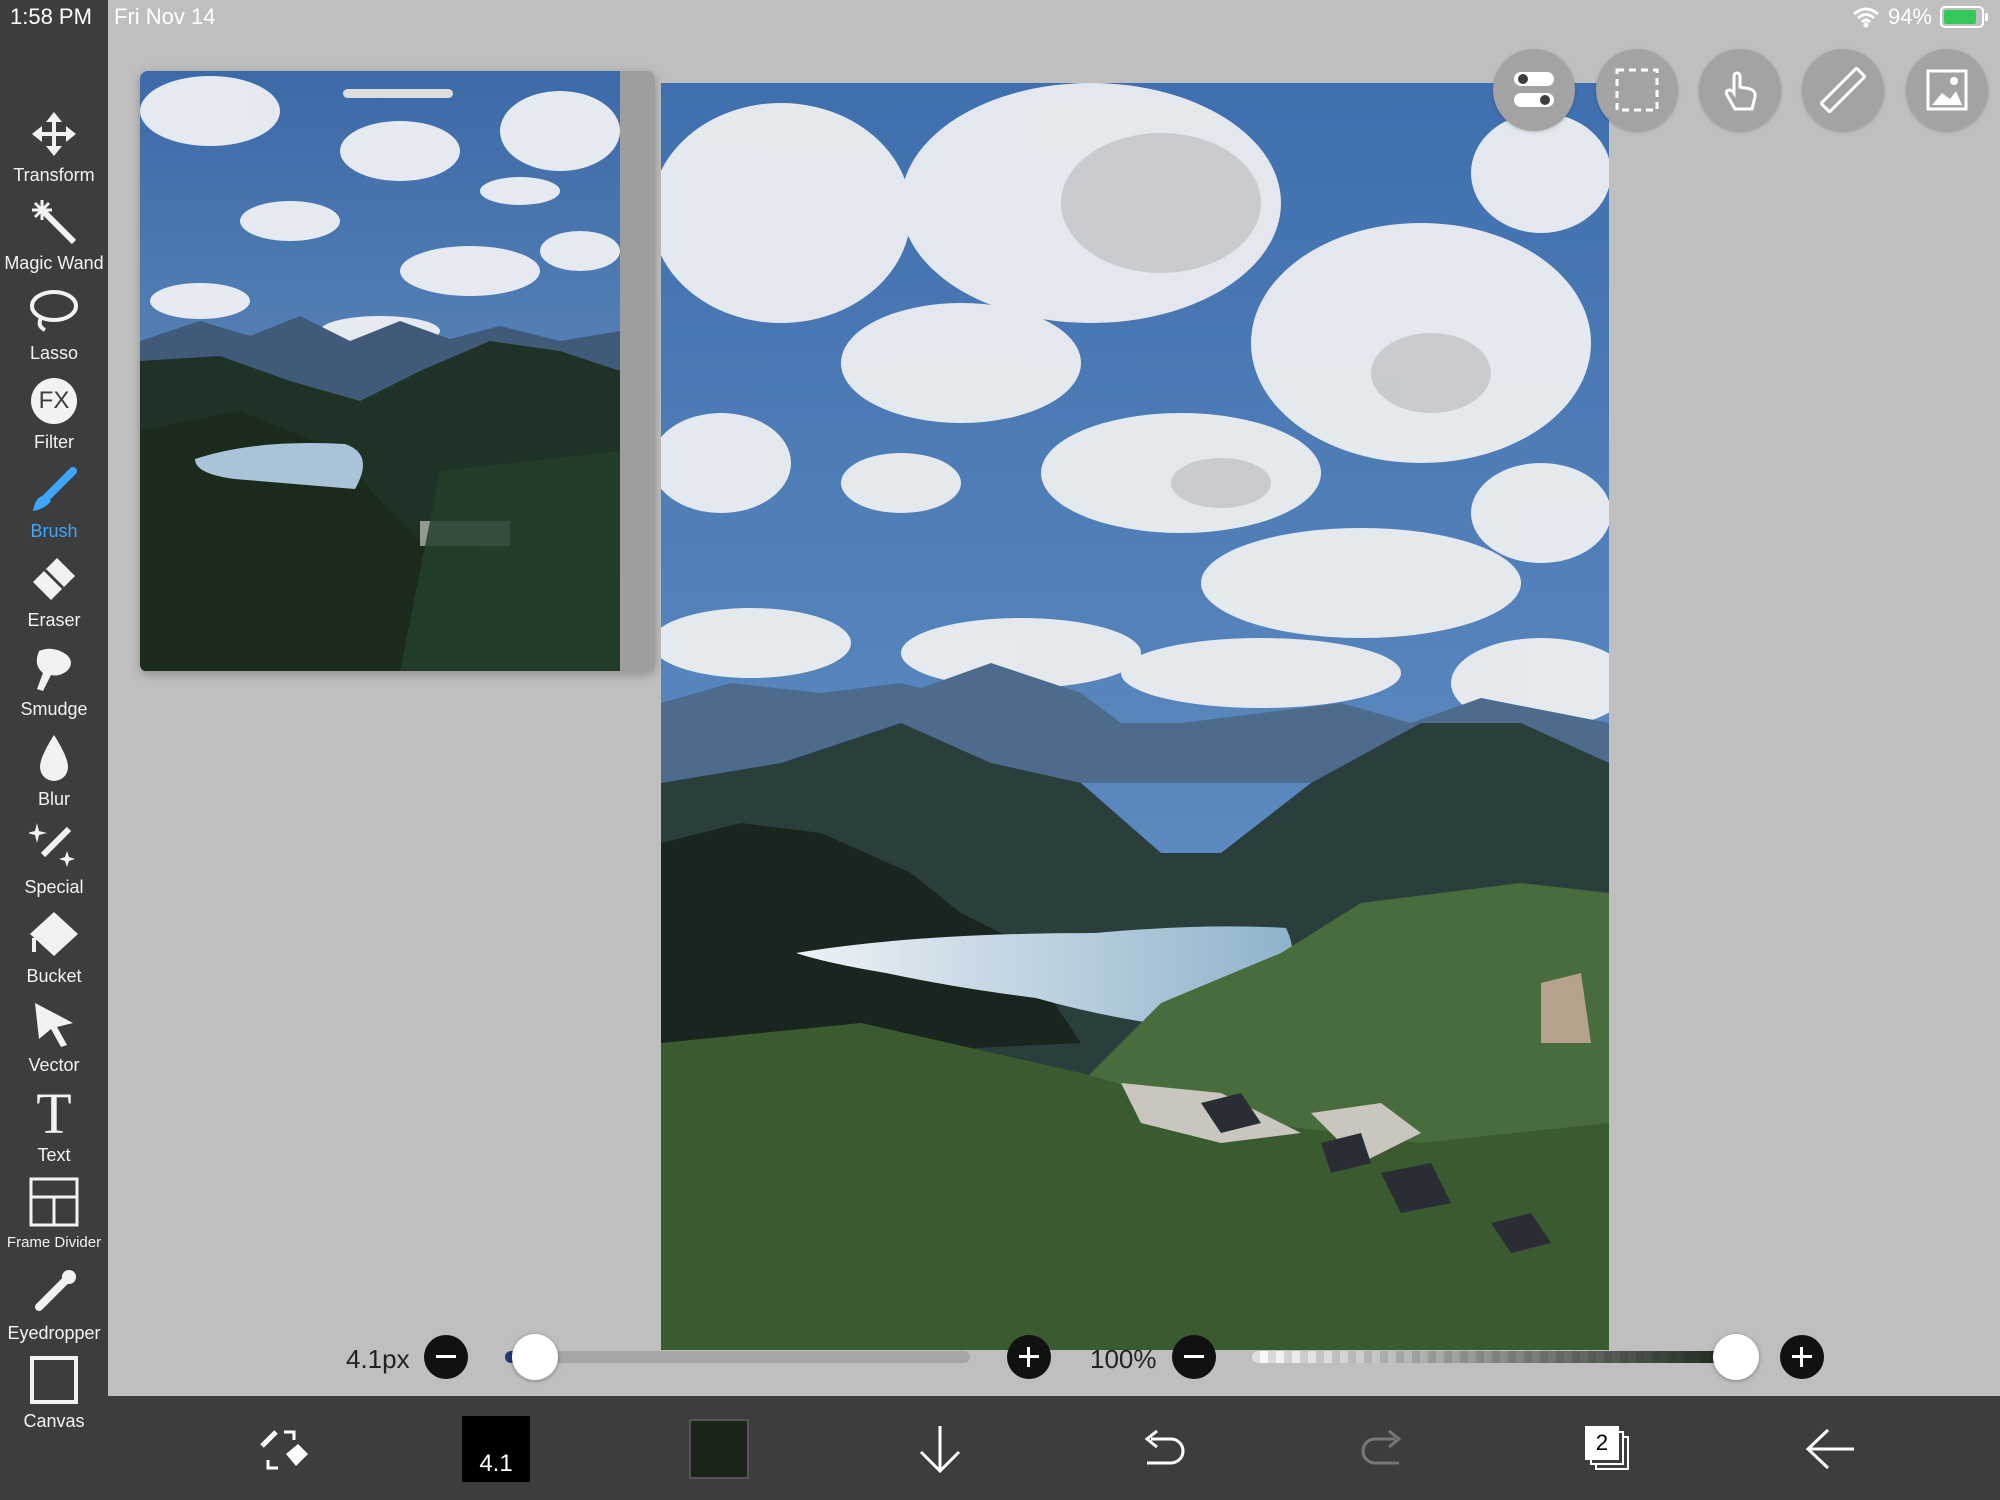 The image size is (2000, 1500). What do you see at coordinates (54, 263) in the screenshot?
I see `tool-label: Magic Wand` at bounding box center [54, 263].